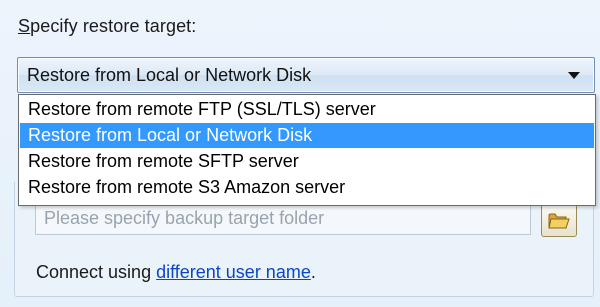 The width and height of the screenshot is (600, 307). I want to click on option-restore-sftp: Restore from remote SFTP server, so click(307, 161).